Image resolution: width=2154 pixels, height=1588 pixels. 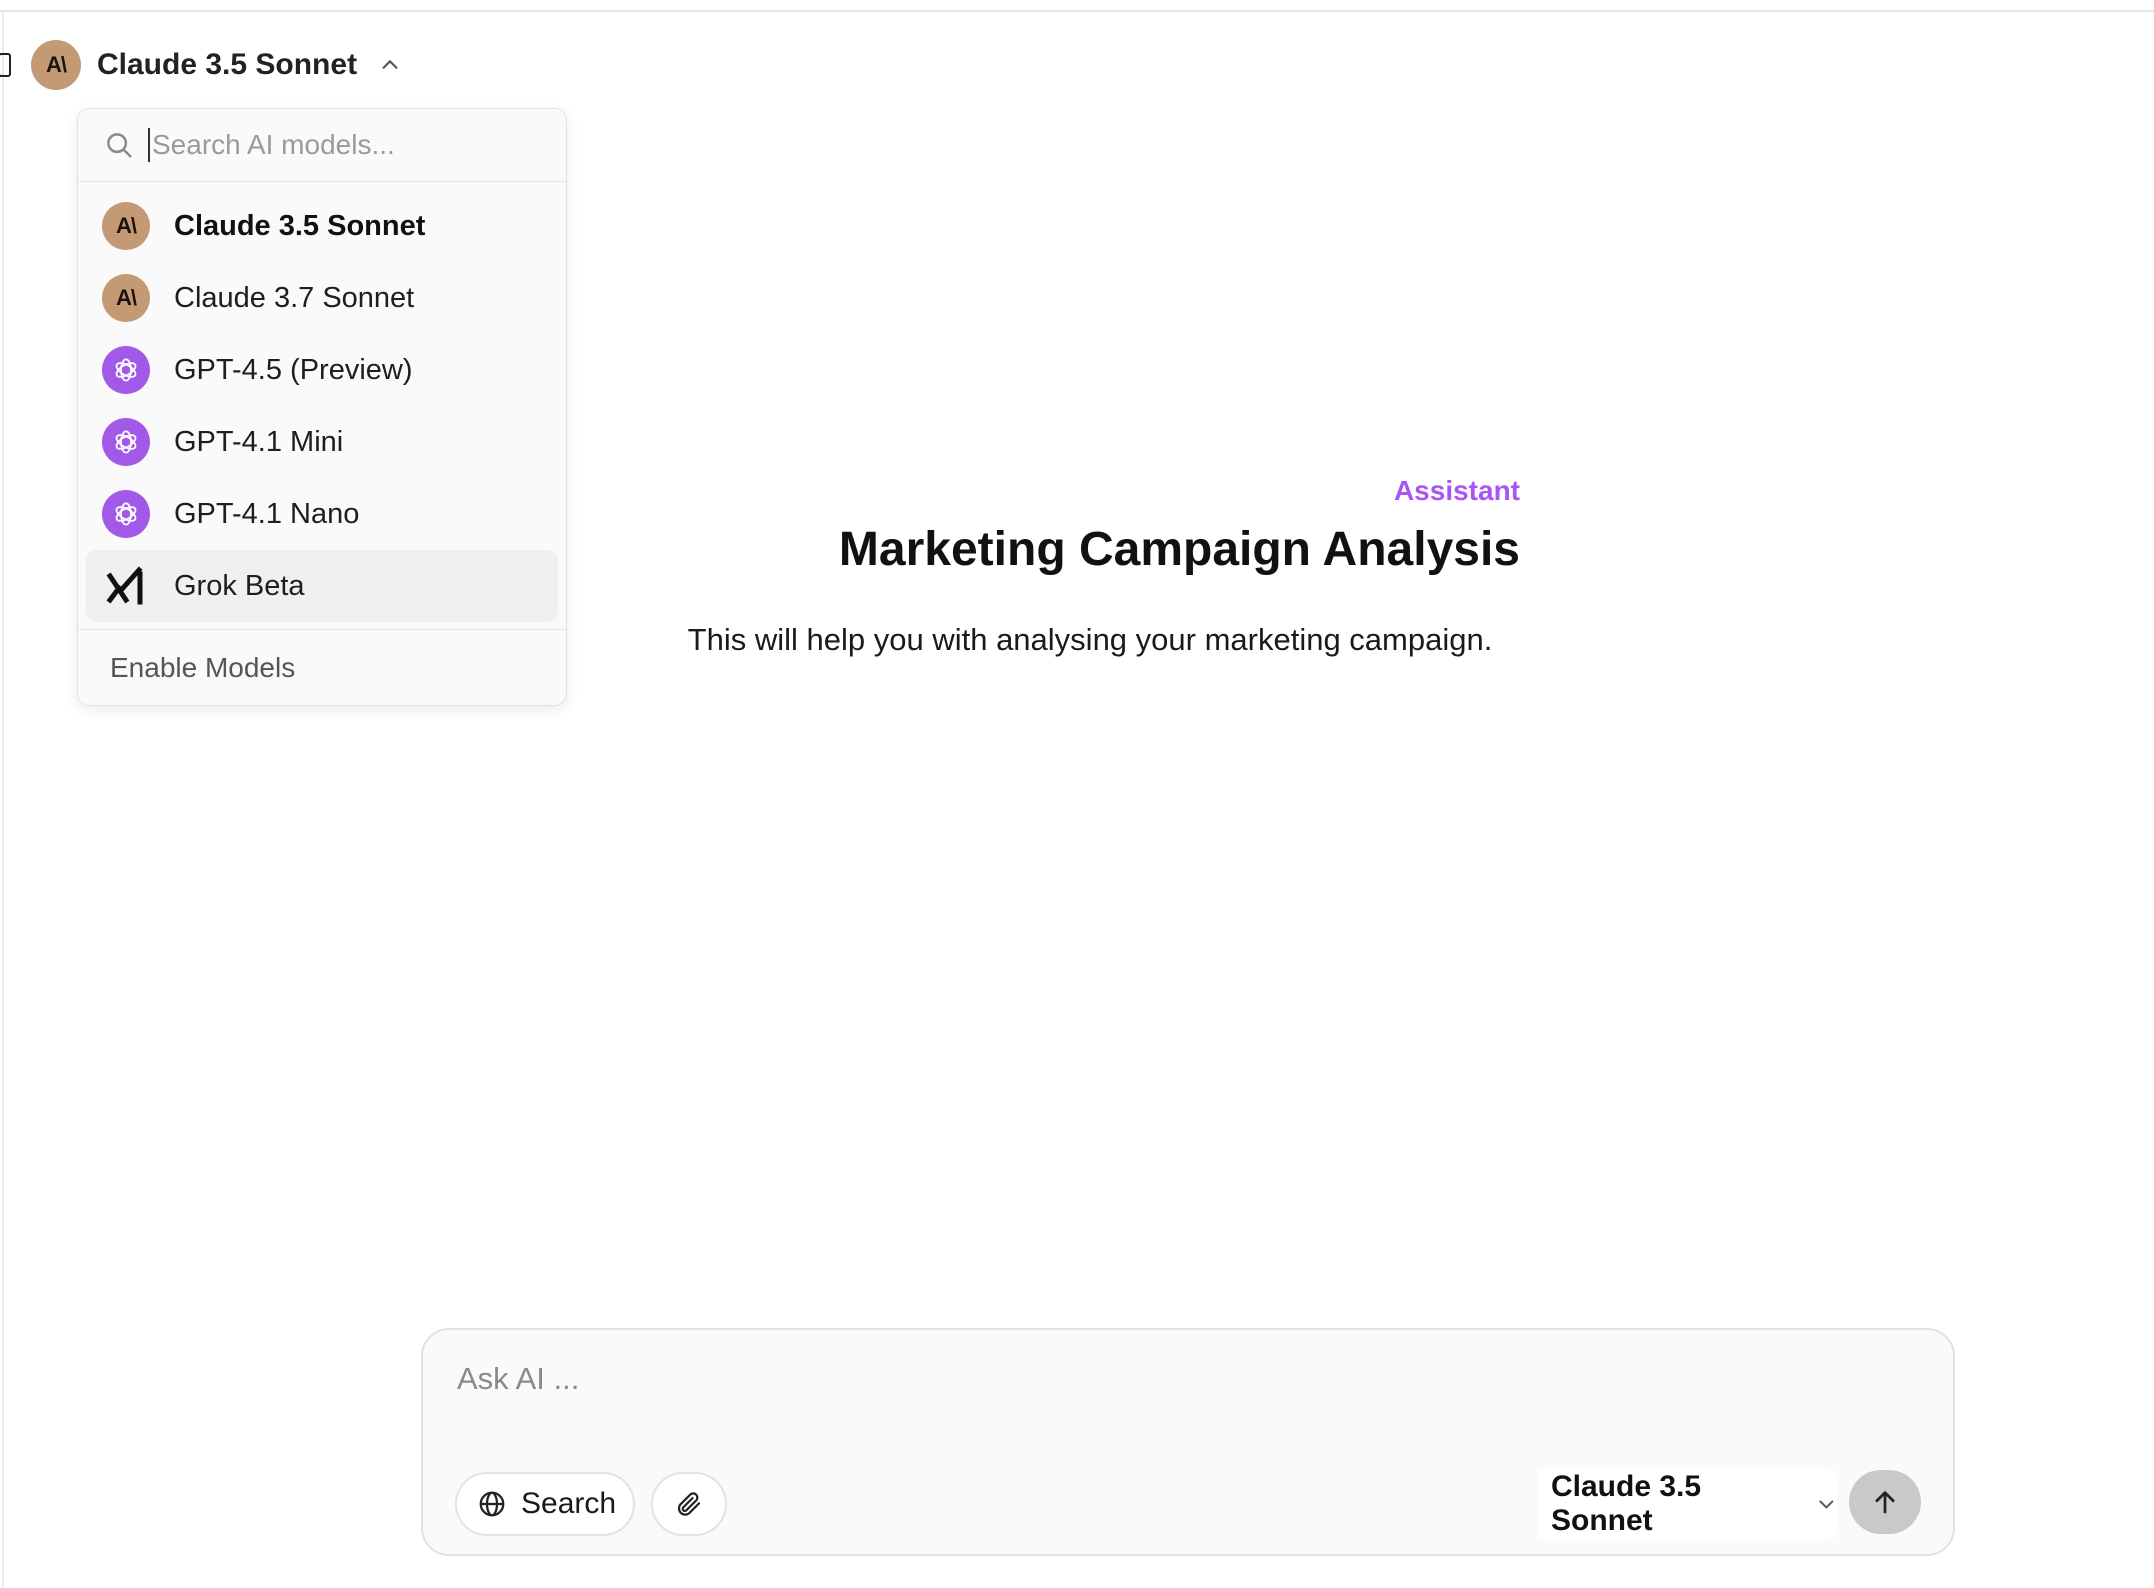 What do you see at coordinates (227, 64) in the screenshot?
I see `selected-model-label: Claude 3.5 Sonnet` at bounding box center [227, 64].